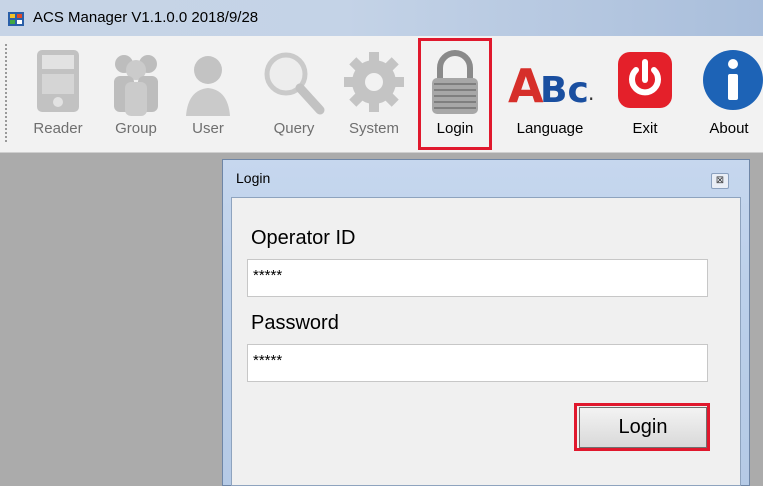 Image resolution: width=763 pixels, height=486 pixels. I want to click on password-field: *****, so click(477, 363).